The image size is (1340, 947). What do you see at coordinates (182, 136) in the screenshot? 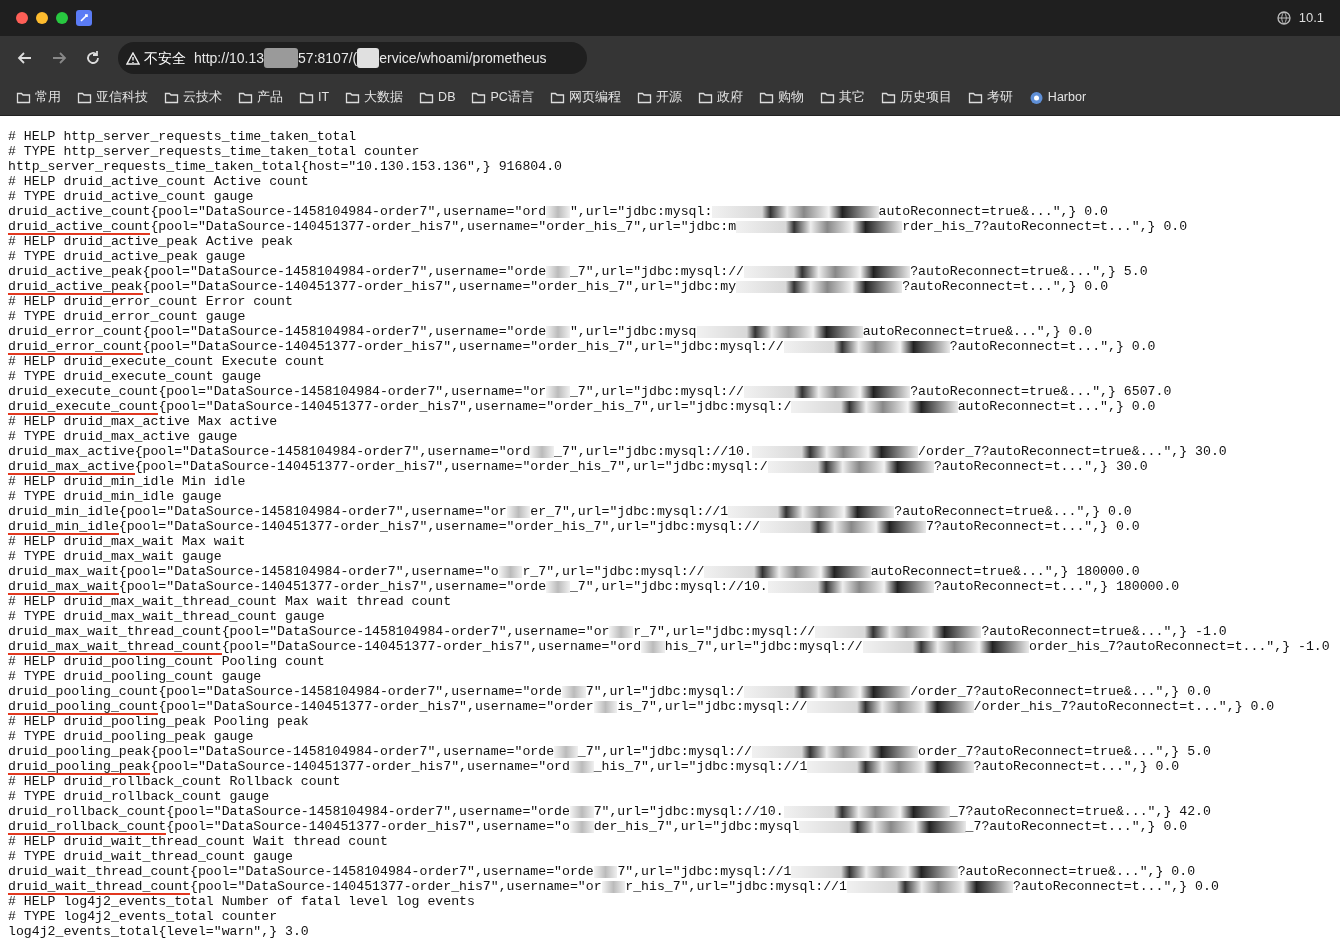
I see `comment-line: # HELP http_server_requests_time_taken_total` at bounding box center [182, 136].